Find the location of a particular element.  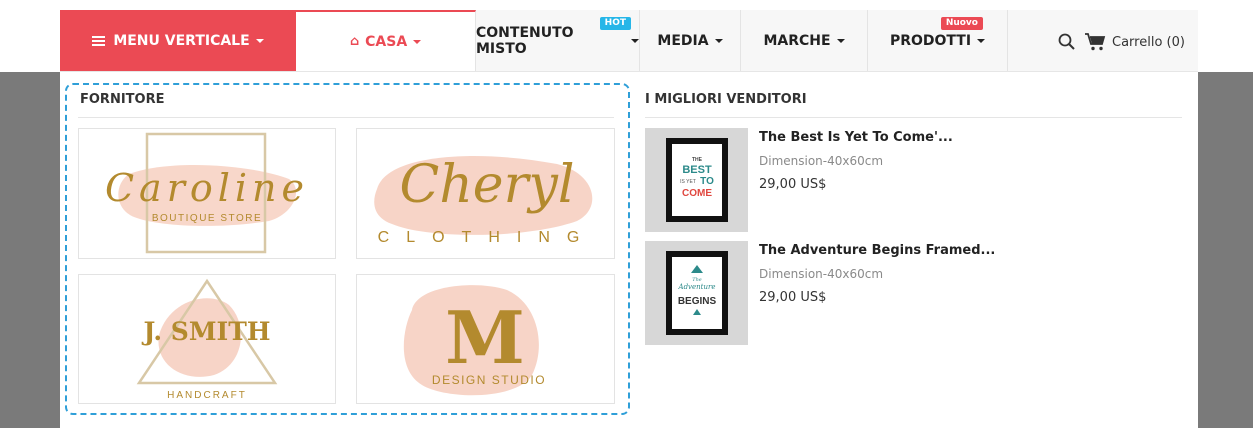

fornitore-divider is located at coordinates (346, 117).